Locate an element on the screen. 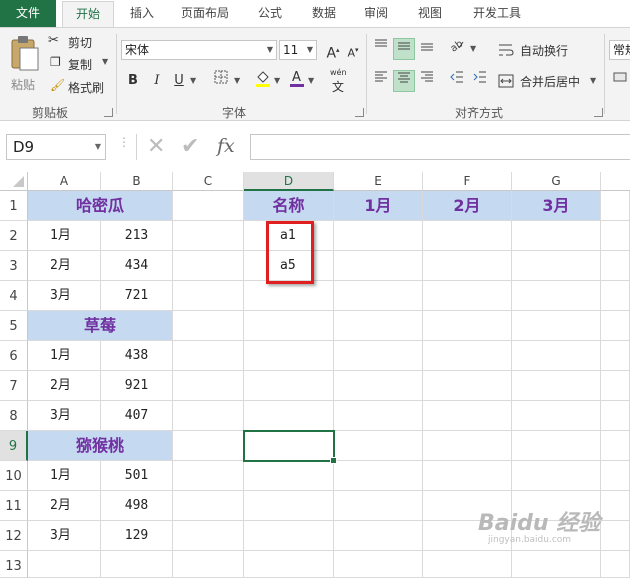 Image resolution: width=630 pixels, height=578 pixels. name-box: D9 ▼ is located at coordinates (56, 147).